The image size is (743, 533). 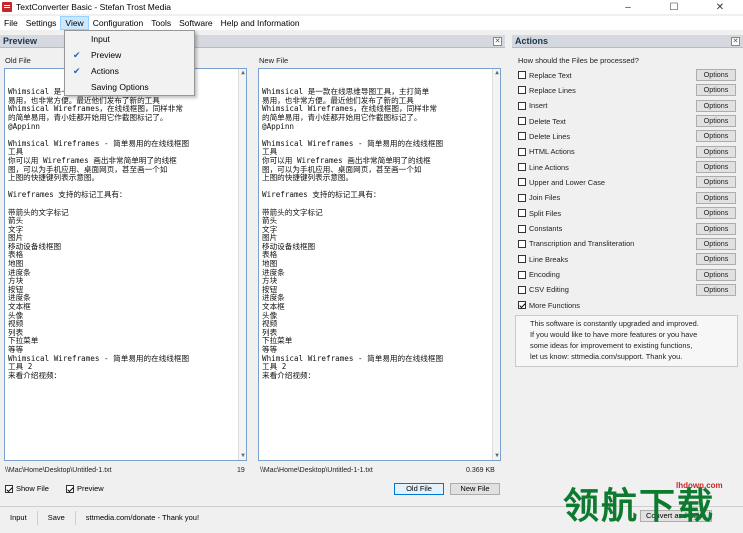 What do you see at coordinates (54, 178) in the screenshot?
I see `text-line: 上图的快捷键列表示意图。` at bounding box center [54, 178].